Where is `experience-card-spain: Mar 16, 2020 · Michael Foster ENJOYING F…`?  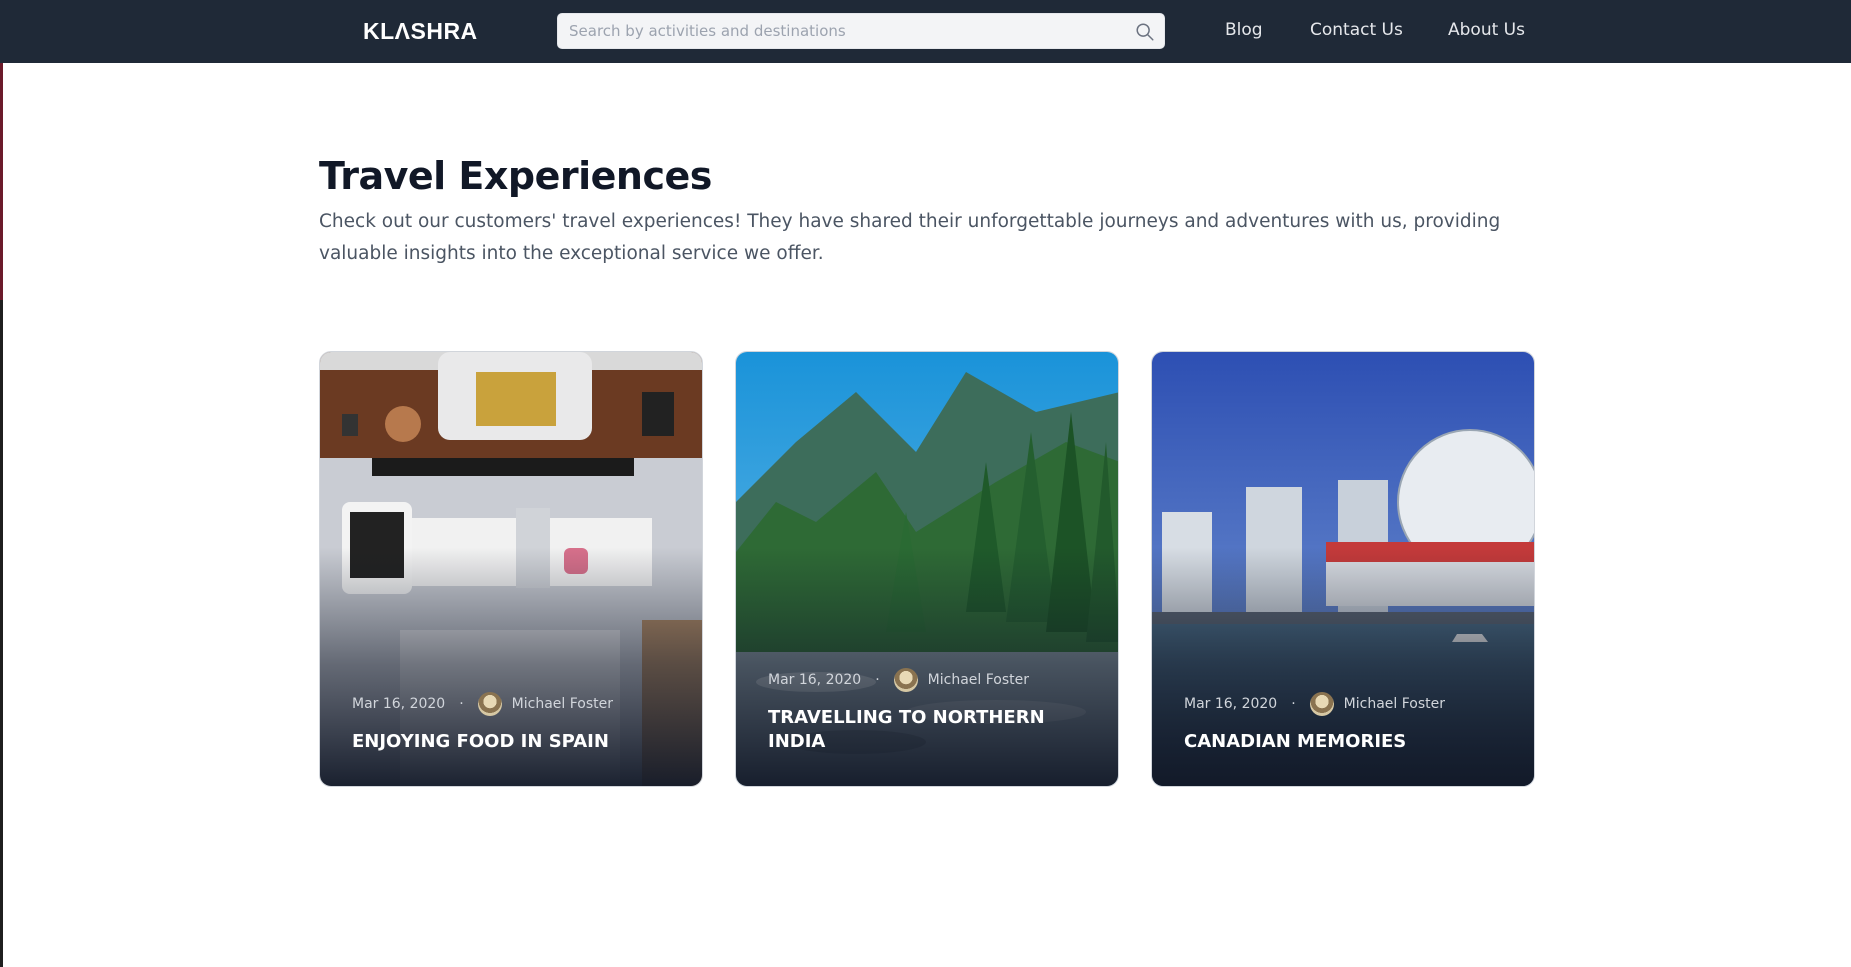
experience-card-spain: Mar 16, 2020 · Michael Foster ENJOYING F… is located at coordinates (511, 569).